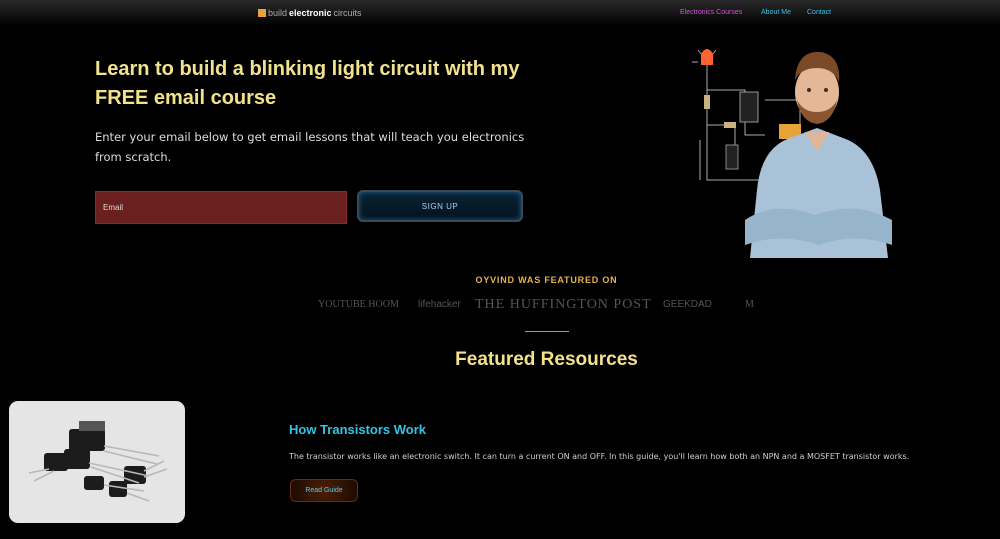 Image resolution: width=1000 pixels, height=539 pixels. I want to click on resource-title-link: How Transistors Work, so click(357, 429).